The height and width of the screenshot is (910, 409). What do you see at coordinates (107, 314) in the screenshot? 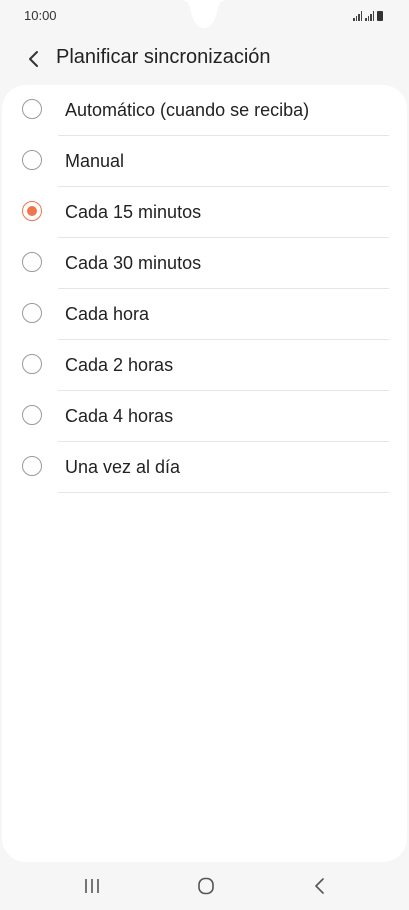
I see `option-label: Cada hora` at bounding box center [107, 314].